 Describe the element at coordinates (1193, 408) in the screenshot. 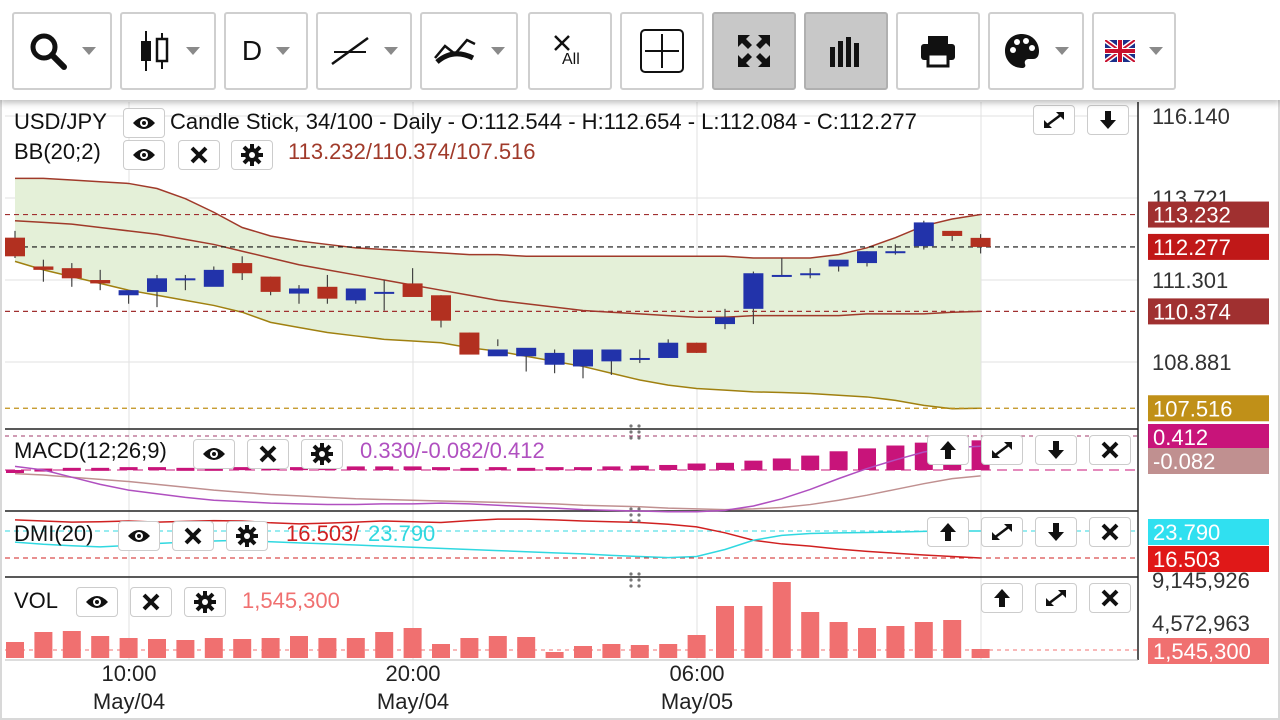

I see `price-tag: 107.516` at that location.